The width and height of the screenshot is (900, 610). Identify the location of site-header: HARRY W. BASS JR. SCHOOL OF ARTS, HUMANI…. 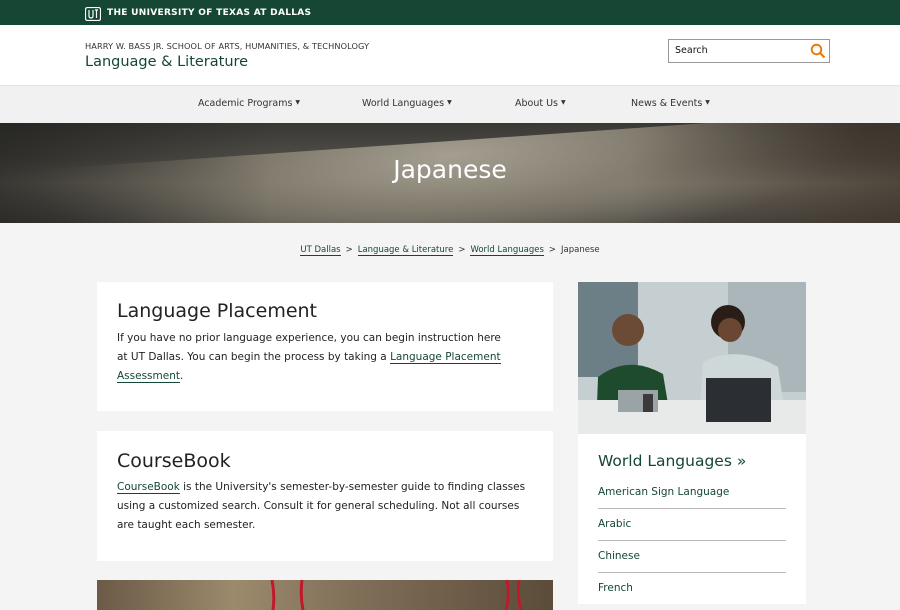
(450, 55).